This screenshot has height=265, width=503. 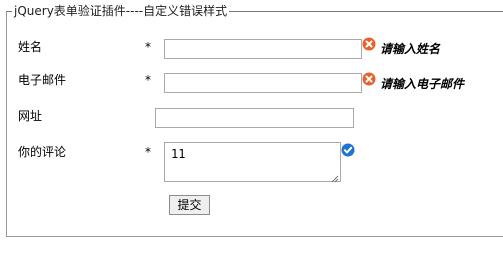 What do you see at coordinates (148, 152) in the screenshot?
I see `comment-required-mark: *` at bounding box center [148, 152].